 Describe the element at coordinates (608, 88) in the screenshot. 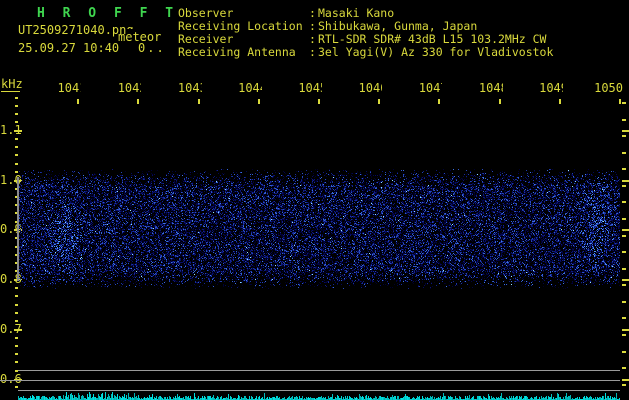

I see `x-axis-label: 1050` at that location.